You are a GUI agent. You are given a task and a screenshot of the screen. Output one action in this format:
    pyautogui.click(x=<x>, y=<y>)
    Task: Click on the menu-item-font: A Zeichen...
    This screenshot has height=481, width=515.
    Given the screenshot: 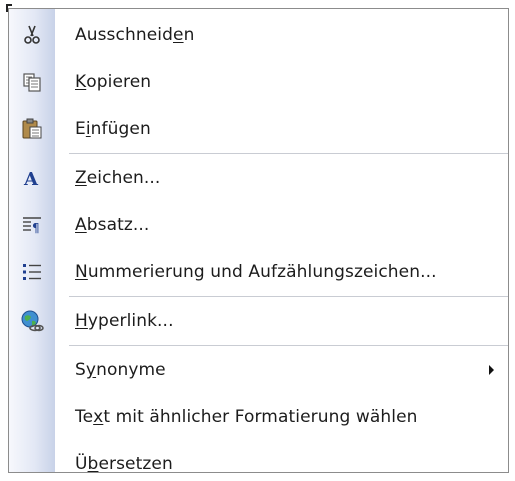 What is the action you would take?
    pyautogui.click(x=258, y=177)
    